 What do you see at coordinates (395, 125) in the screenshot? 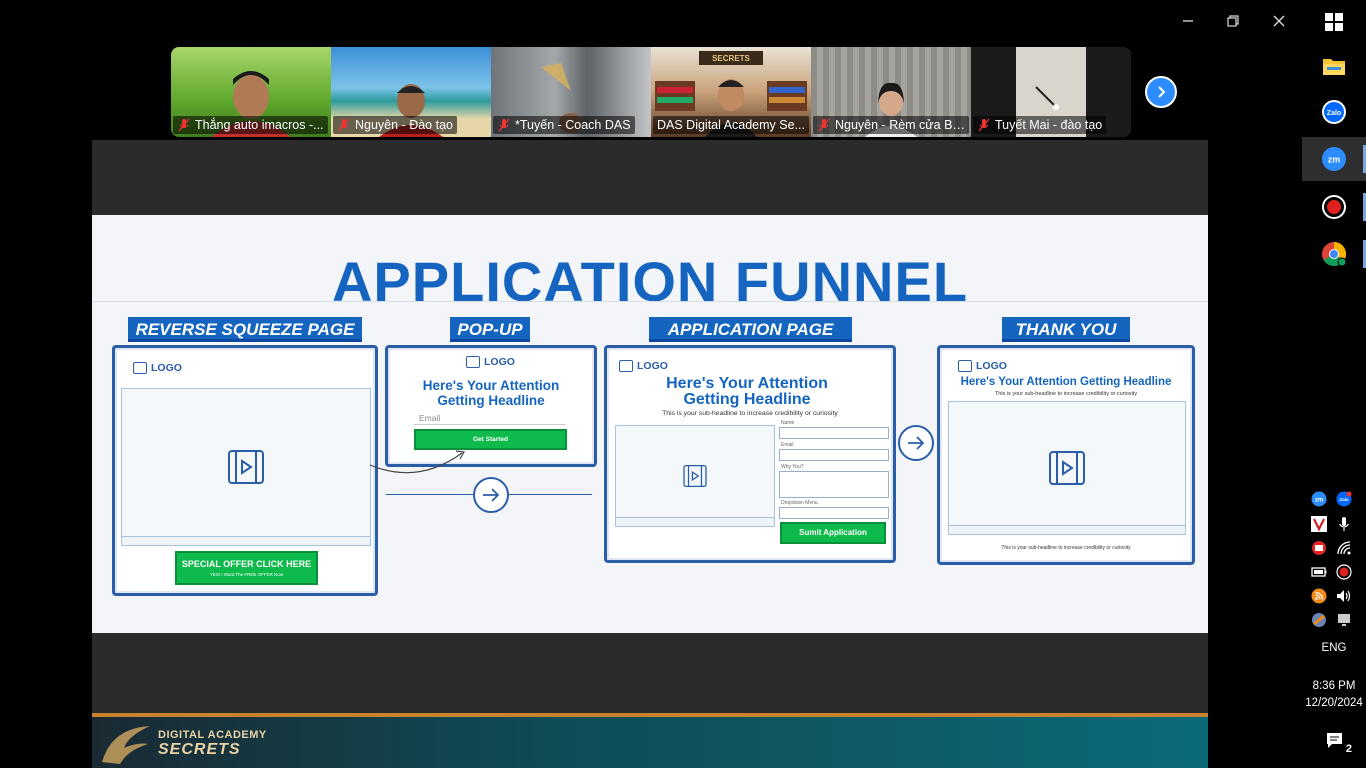
I see `participant-name: Nguyên - Đào tạo` at bounding box center [395, 125].